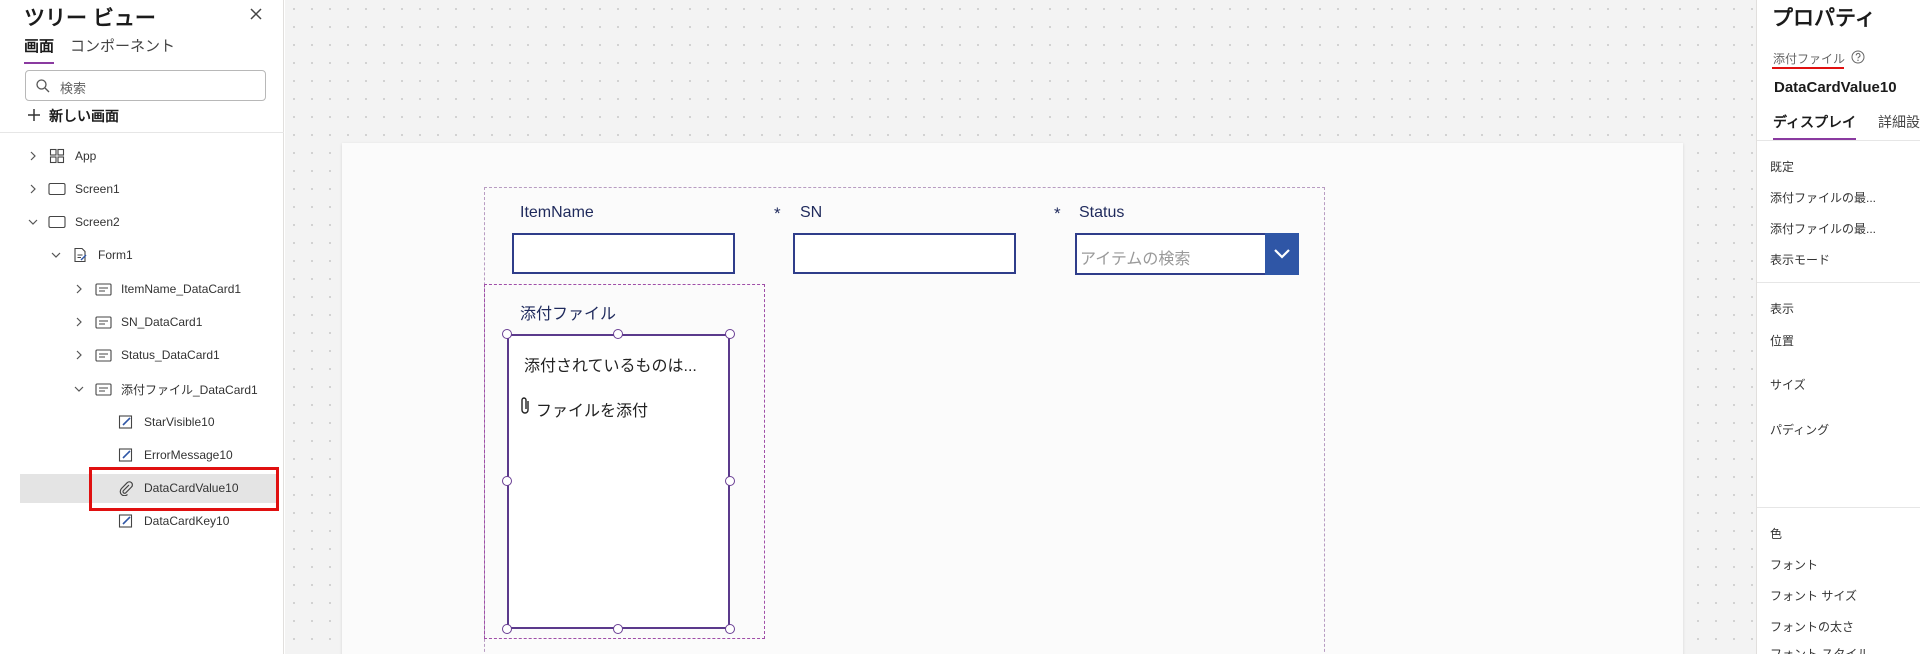 Image resolution: width=1920 pixels, height=654 pixels. What do you see at coordinates (1794, 564) in the screenshot?
I see `prop-font: フォント` at bounding box center [1794, 564].